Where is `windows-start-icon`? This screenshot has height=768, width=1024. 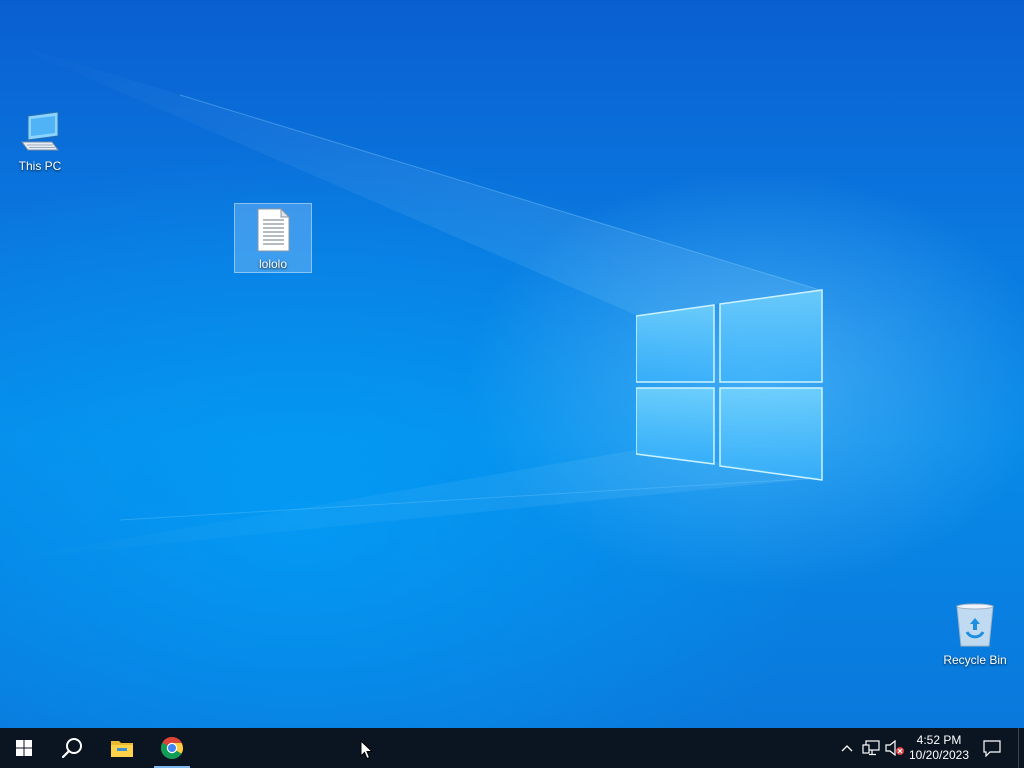
windows-start-icon is located at coordinates (24, 748).